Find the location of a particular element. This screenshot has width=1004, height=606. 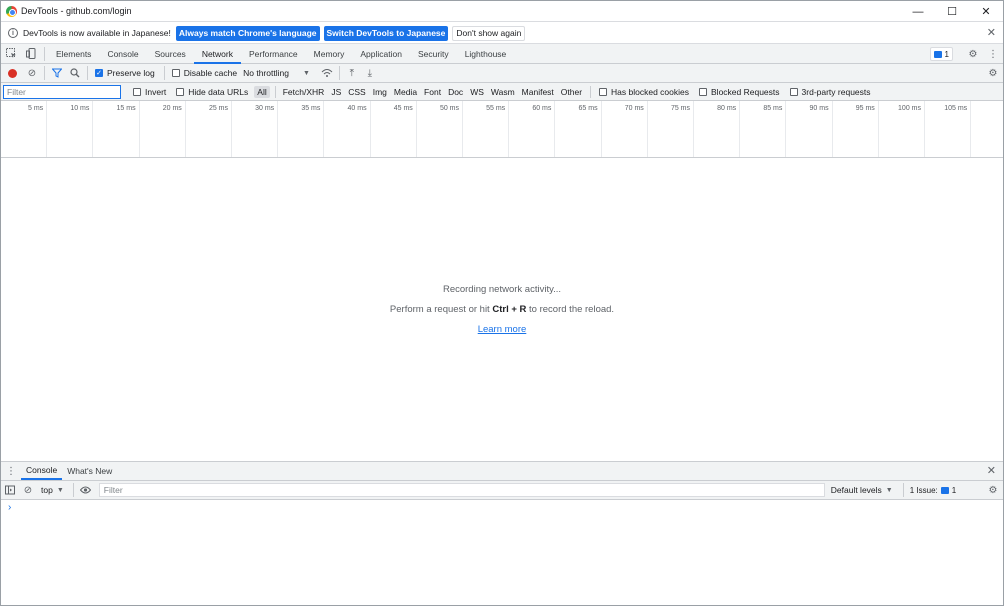

type-filter-ws: WS is located at coordinates (477, 92).